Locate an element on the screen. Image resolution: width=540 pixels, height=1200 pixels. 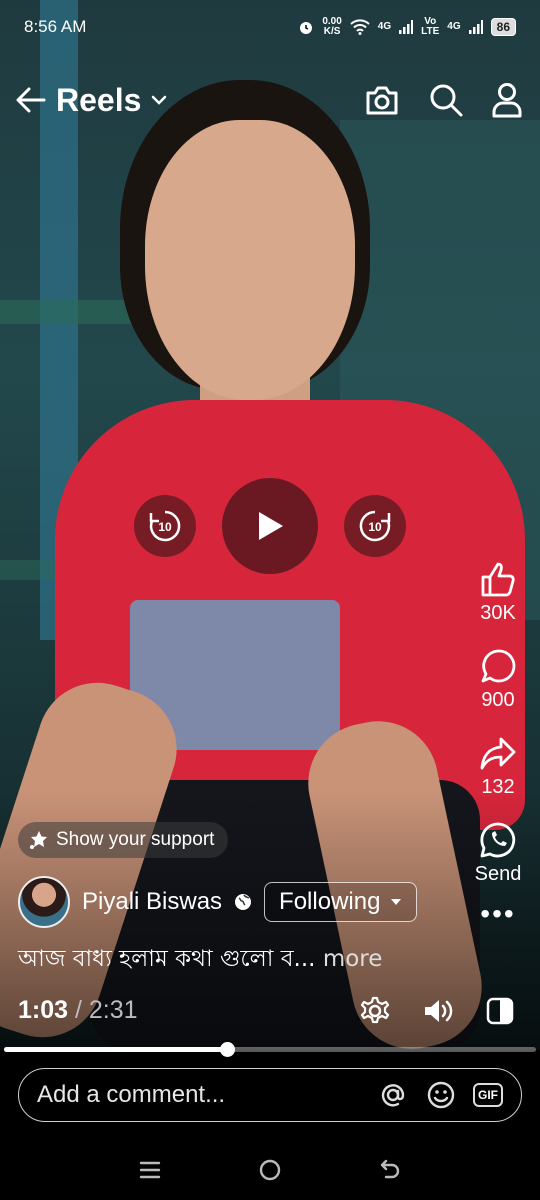
action-rail: 30K 900 132 Send ••• is located at coordinates (498, 744).